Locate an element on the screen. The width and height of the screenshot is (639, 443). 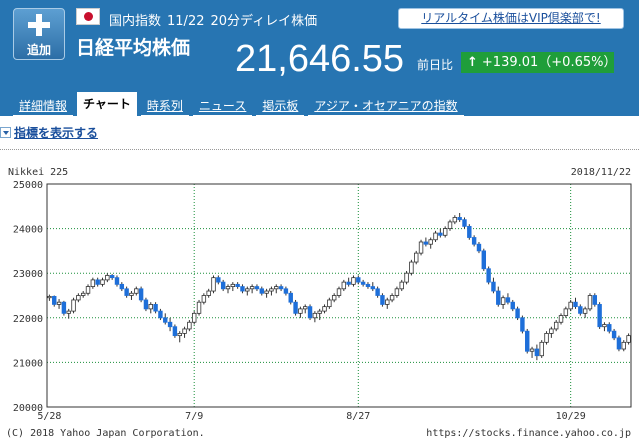
delay-note: 20分ディレイ株価 is located at coordinates (264, 21).